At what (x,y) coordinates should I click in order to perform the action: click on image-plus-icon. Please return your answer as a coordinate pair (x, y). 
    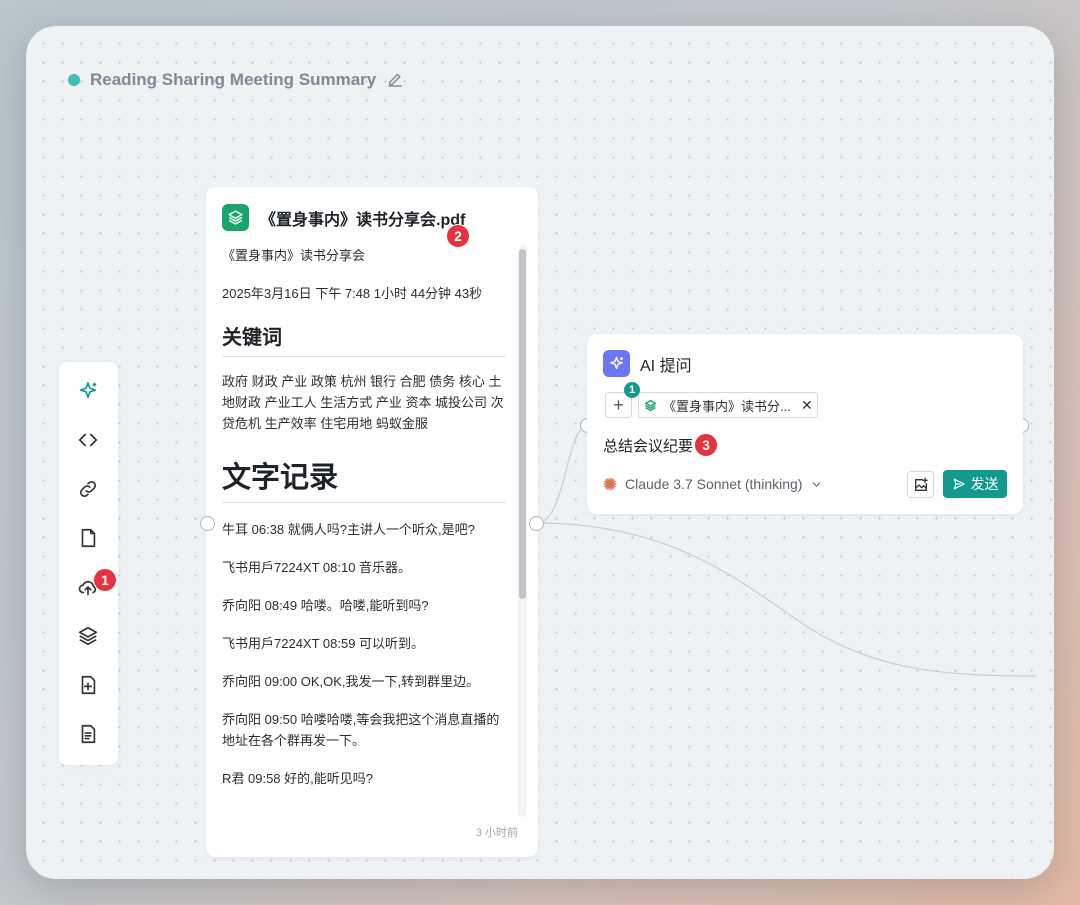
    Looking at the image, I should click on (921, 485).